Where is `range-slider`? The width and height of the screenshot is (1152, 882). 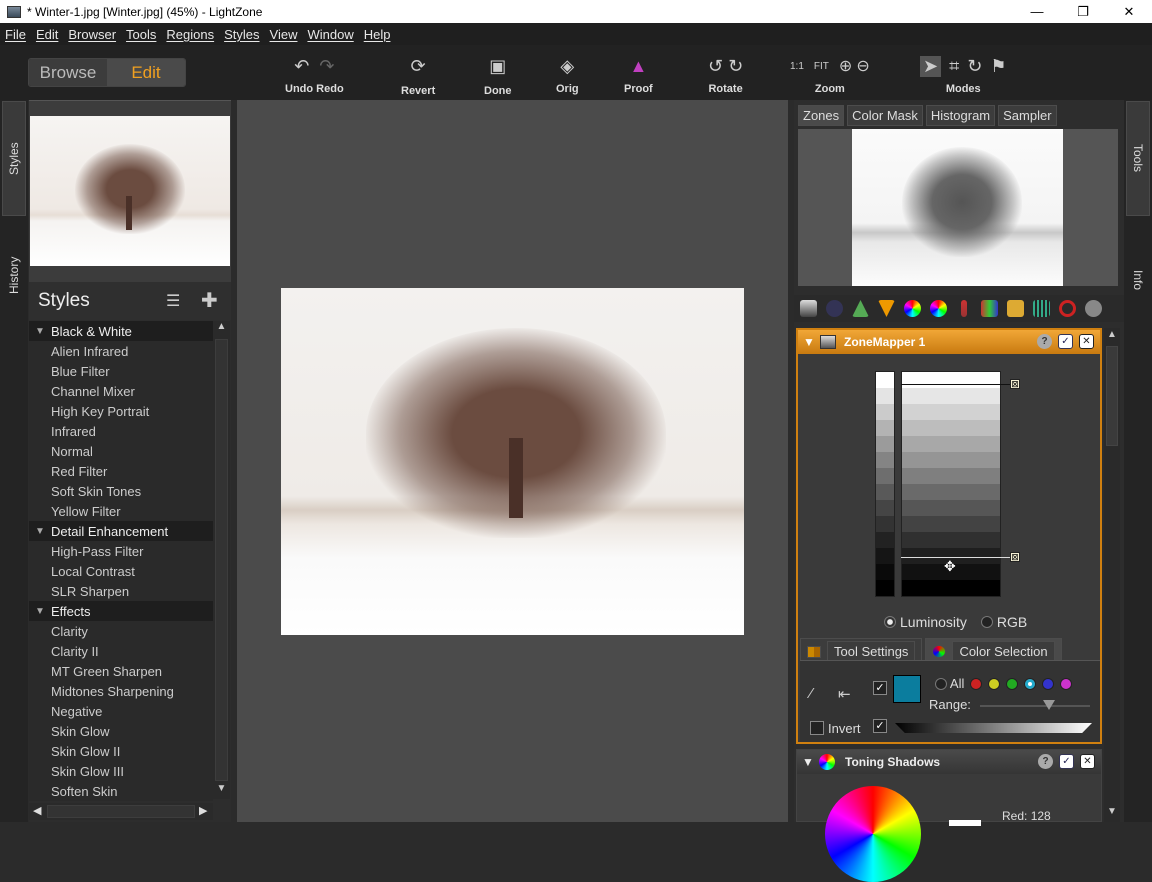 range-slider is located at coordinates (1035, 706).